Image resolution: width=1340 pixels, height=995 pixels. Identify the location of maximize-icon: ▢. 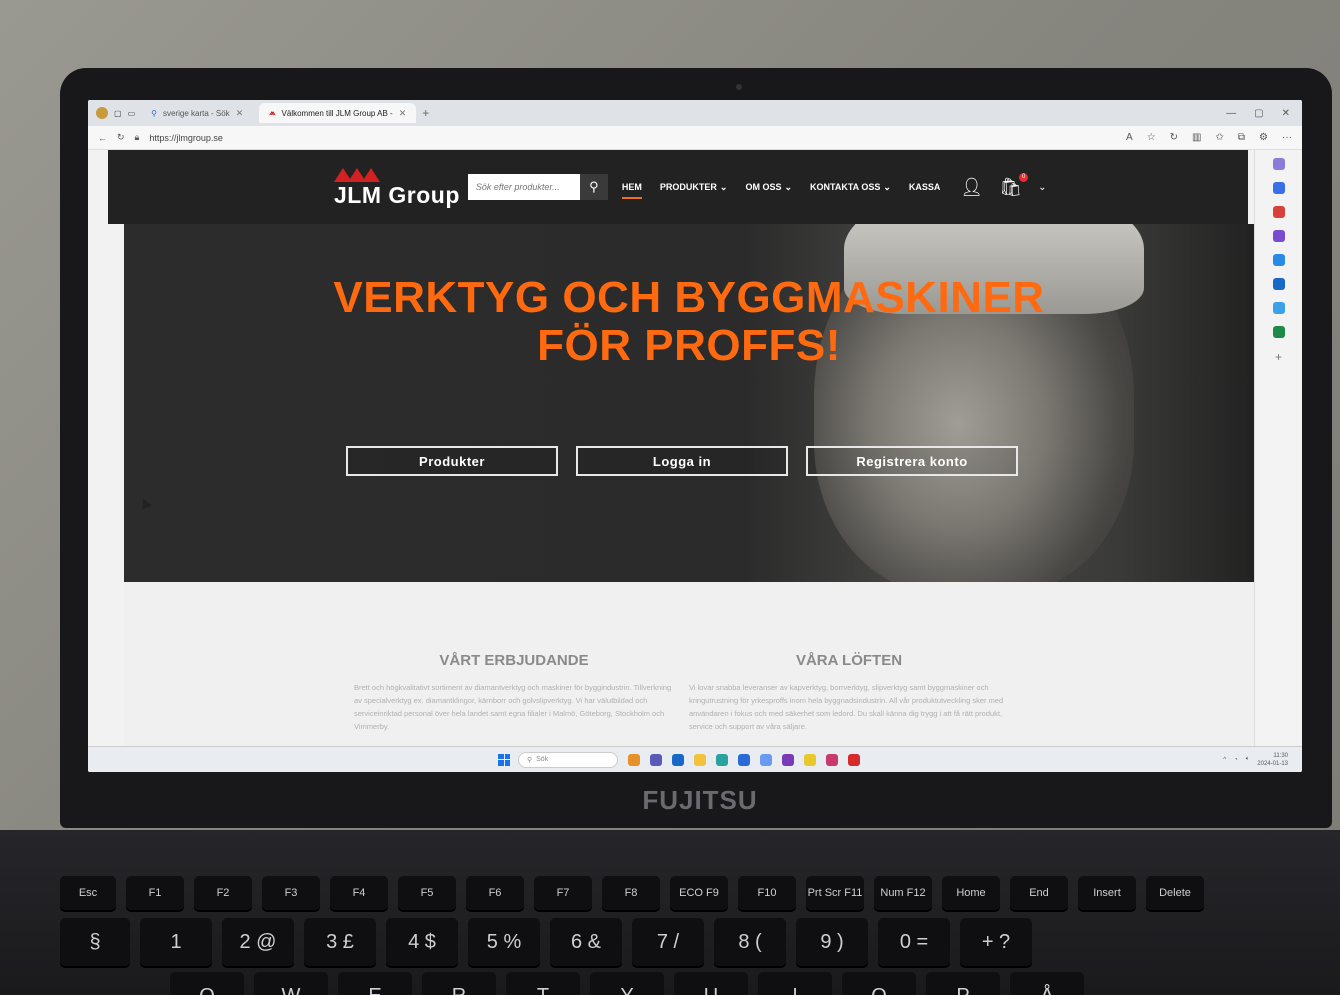
(1258, 113).